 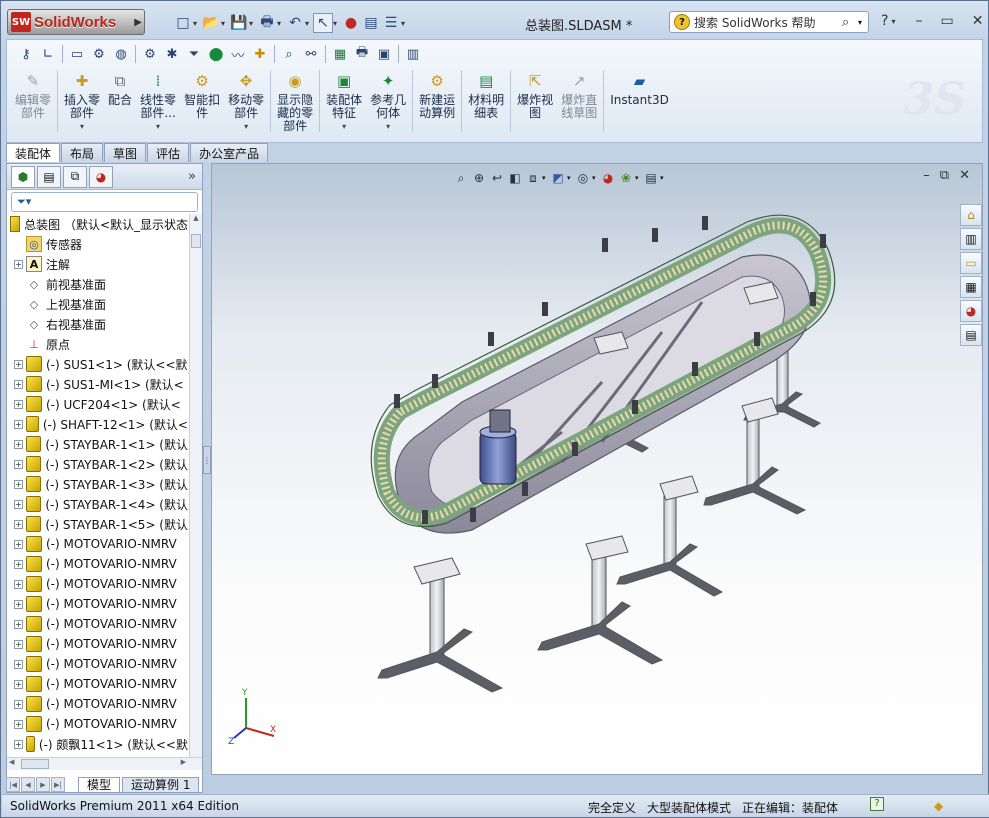 I want to click on tree-node-annotation: + A 注解, so click(x=97, y=264).